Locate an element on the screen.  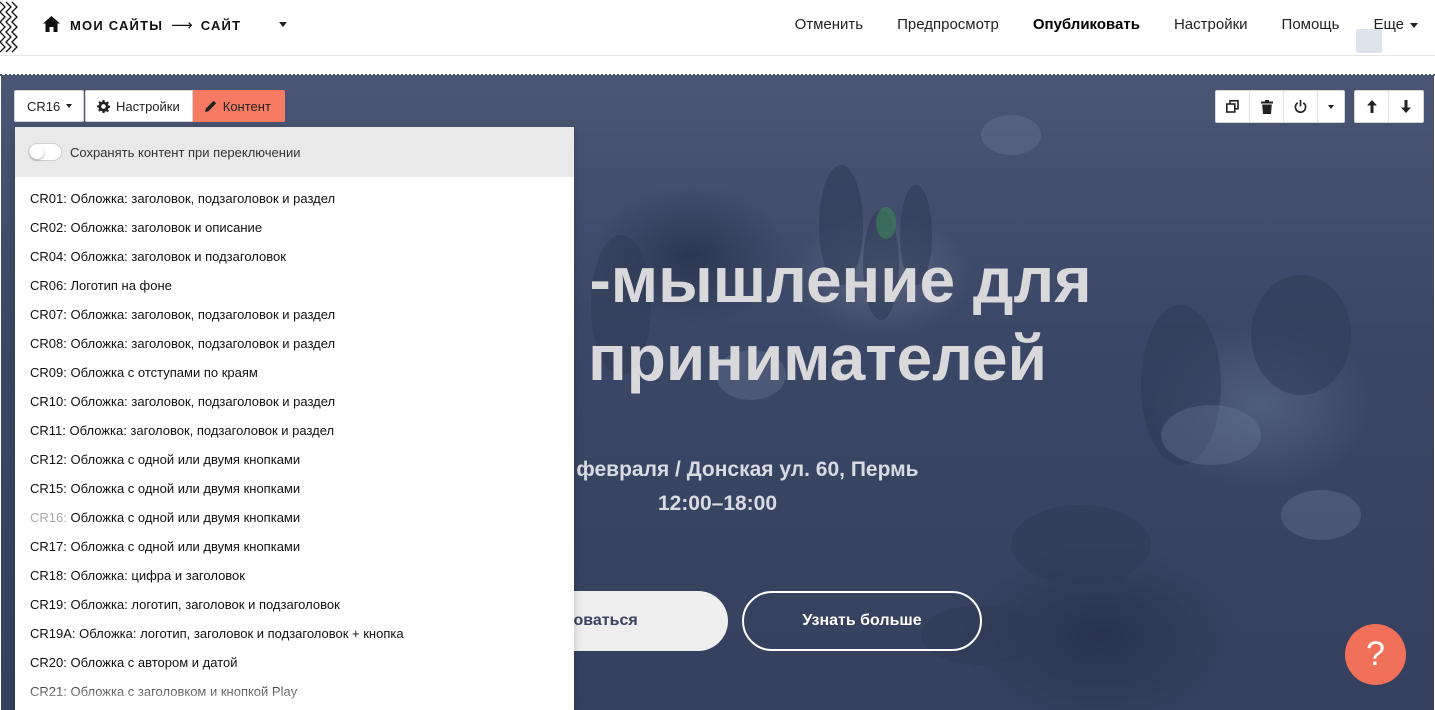
block-template-item: CR02: Обложка: заголовок и описание is located at coordinates (294, 228).